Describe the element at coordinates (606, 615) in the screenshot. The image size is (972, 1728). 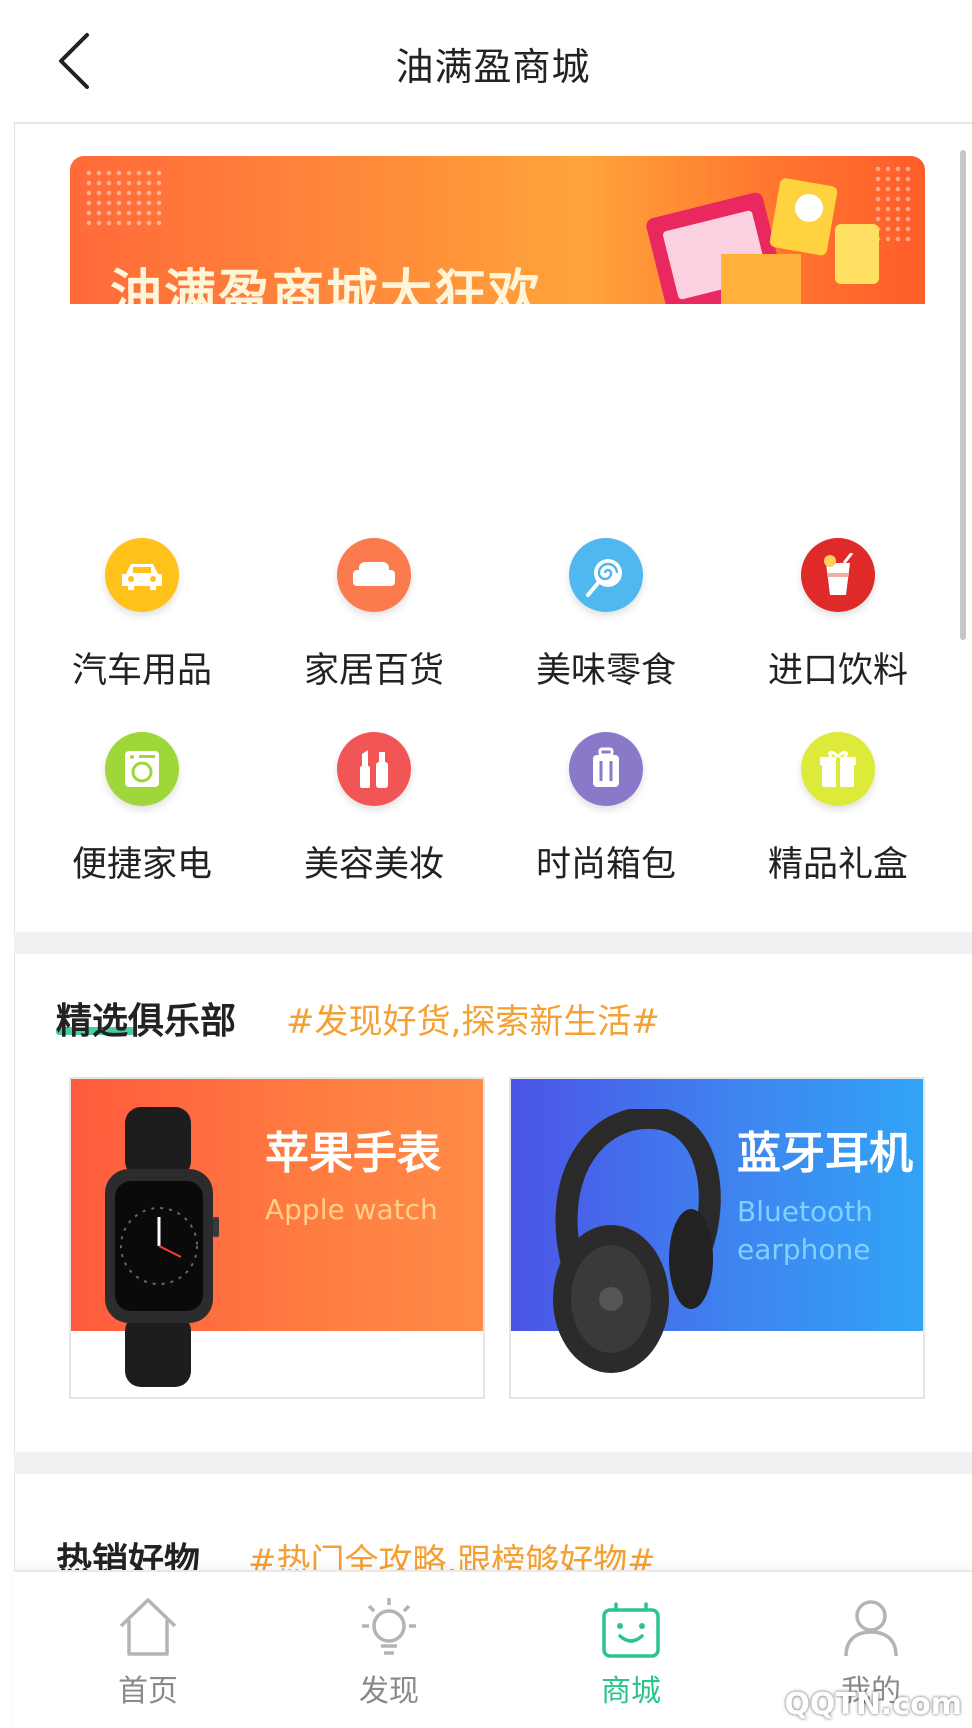
I see `category-item: 美味零食` at that location.